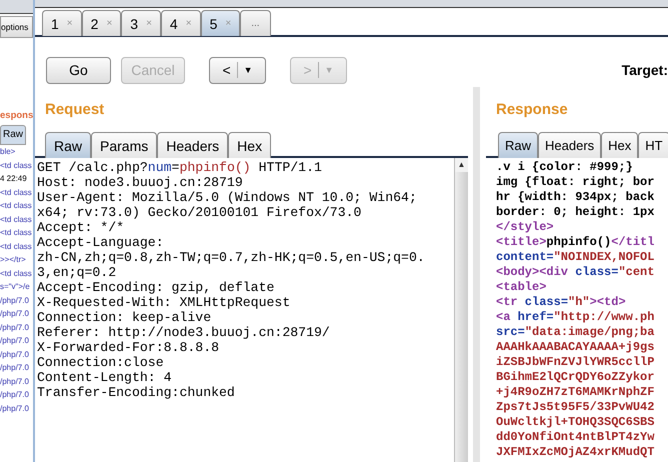 This screenshot has width=668, height=462. What do you see at coordinates (81, 227) in the screenshot?
I see `code-line: Accept: */*` at bounding box center [81, 227].